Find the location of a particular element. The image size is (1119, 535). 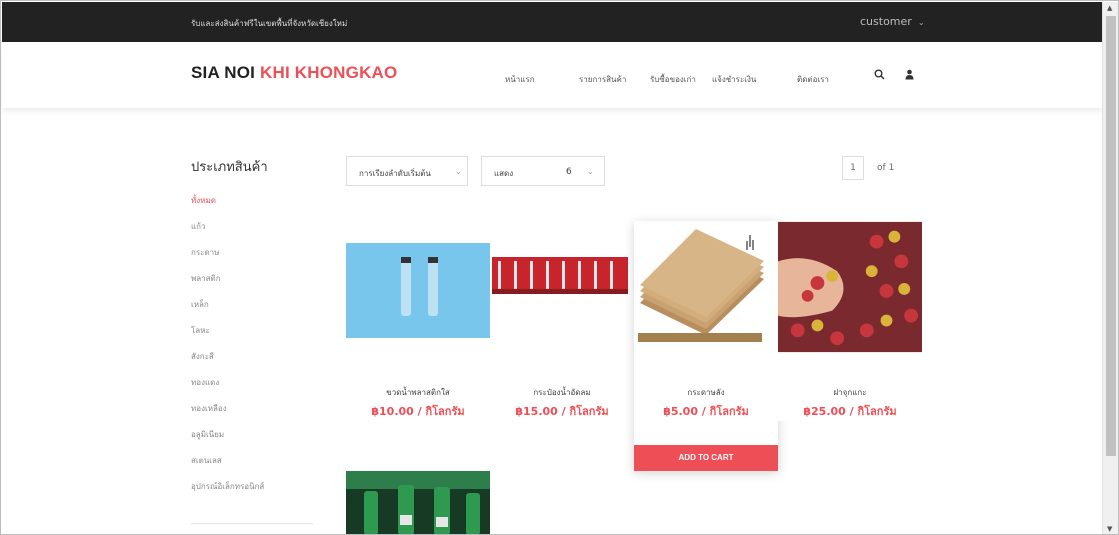

page-number-input: 1 is located at coordinates (853, 168).